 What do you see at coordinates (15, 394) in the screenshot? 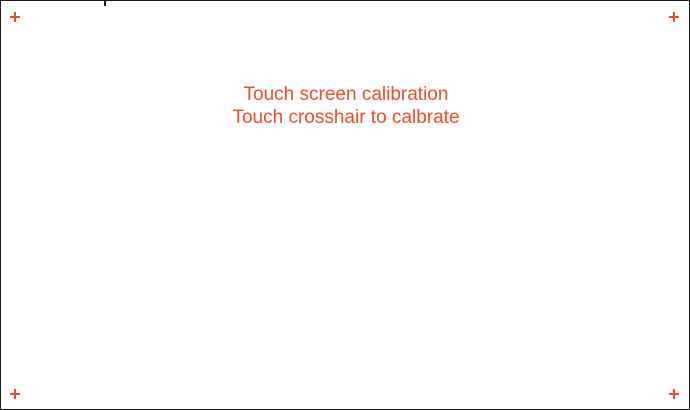
I see `crosshair-bottom-left-icon` at bounding box center [15, 394].